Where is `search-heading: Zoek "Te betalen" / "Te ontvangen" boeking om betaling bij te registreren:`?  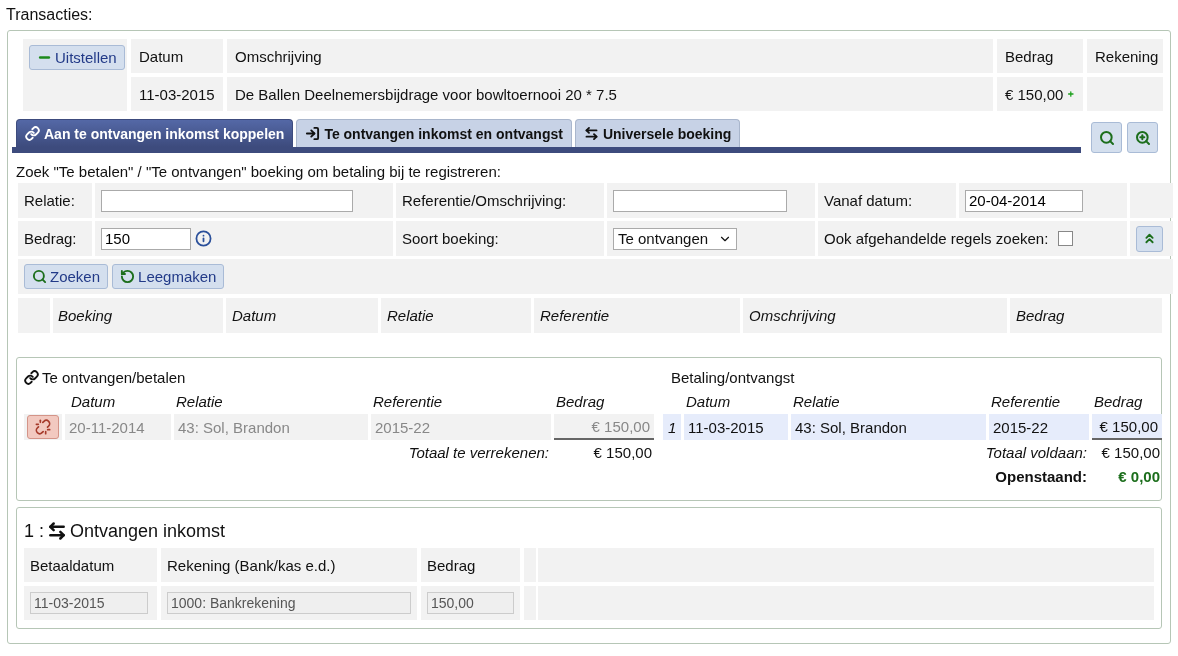
search-heading: Zoek "Te betalen" / "Te ontvangen" boeking om betaling bij te registreren: is located at coordinates (259, 171).